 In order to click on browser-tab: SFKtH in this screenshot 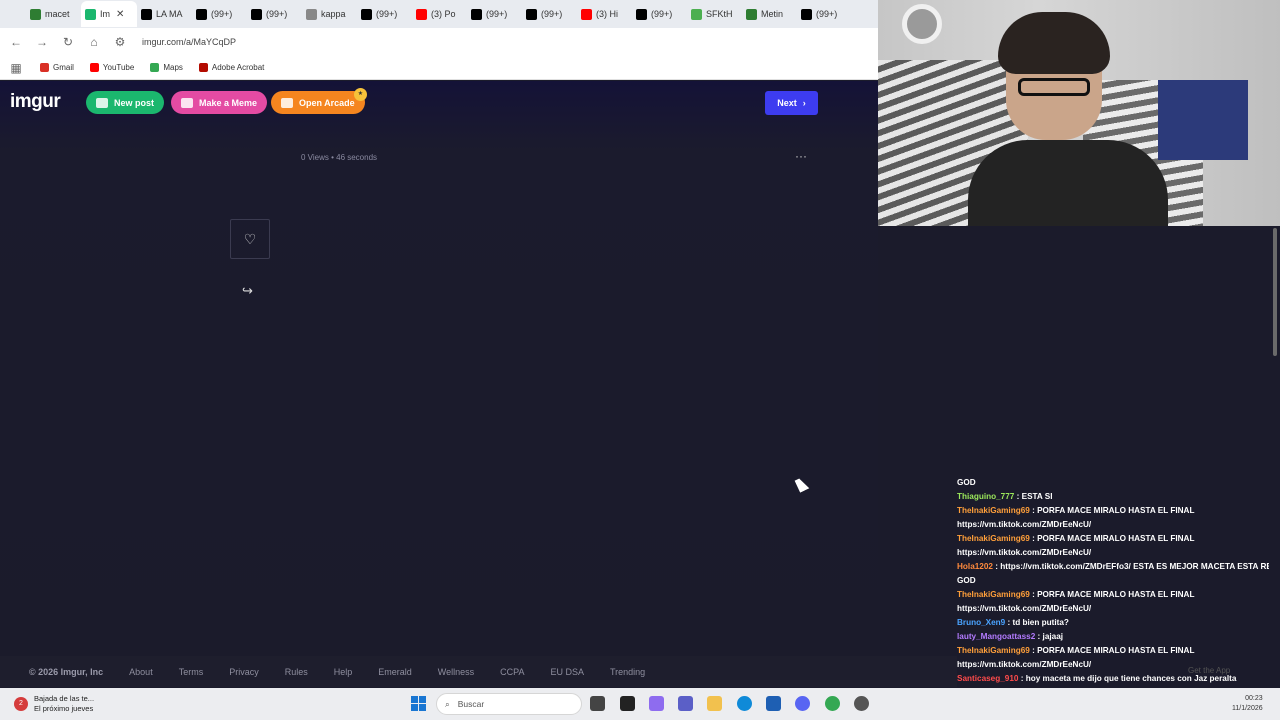, I will do `click(714, 14)`.